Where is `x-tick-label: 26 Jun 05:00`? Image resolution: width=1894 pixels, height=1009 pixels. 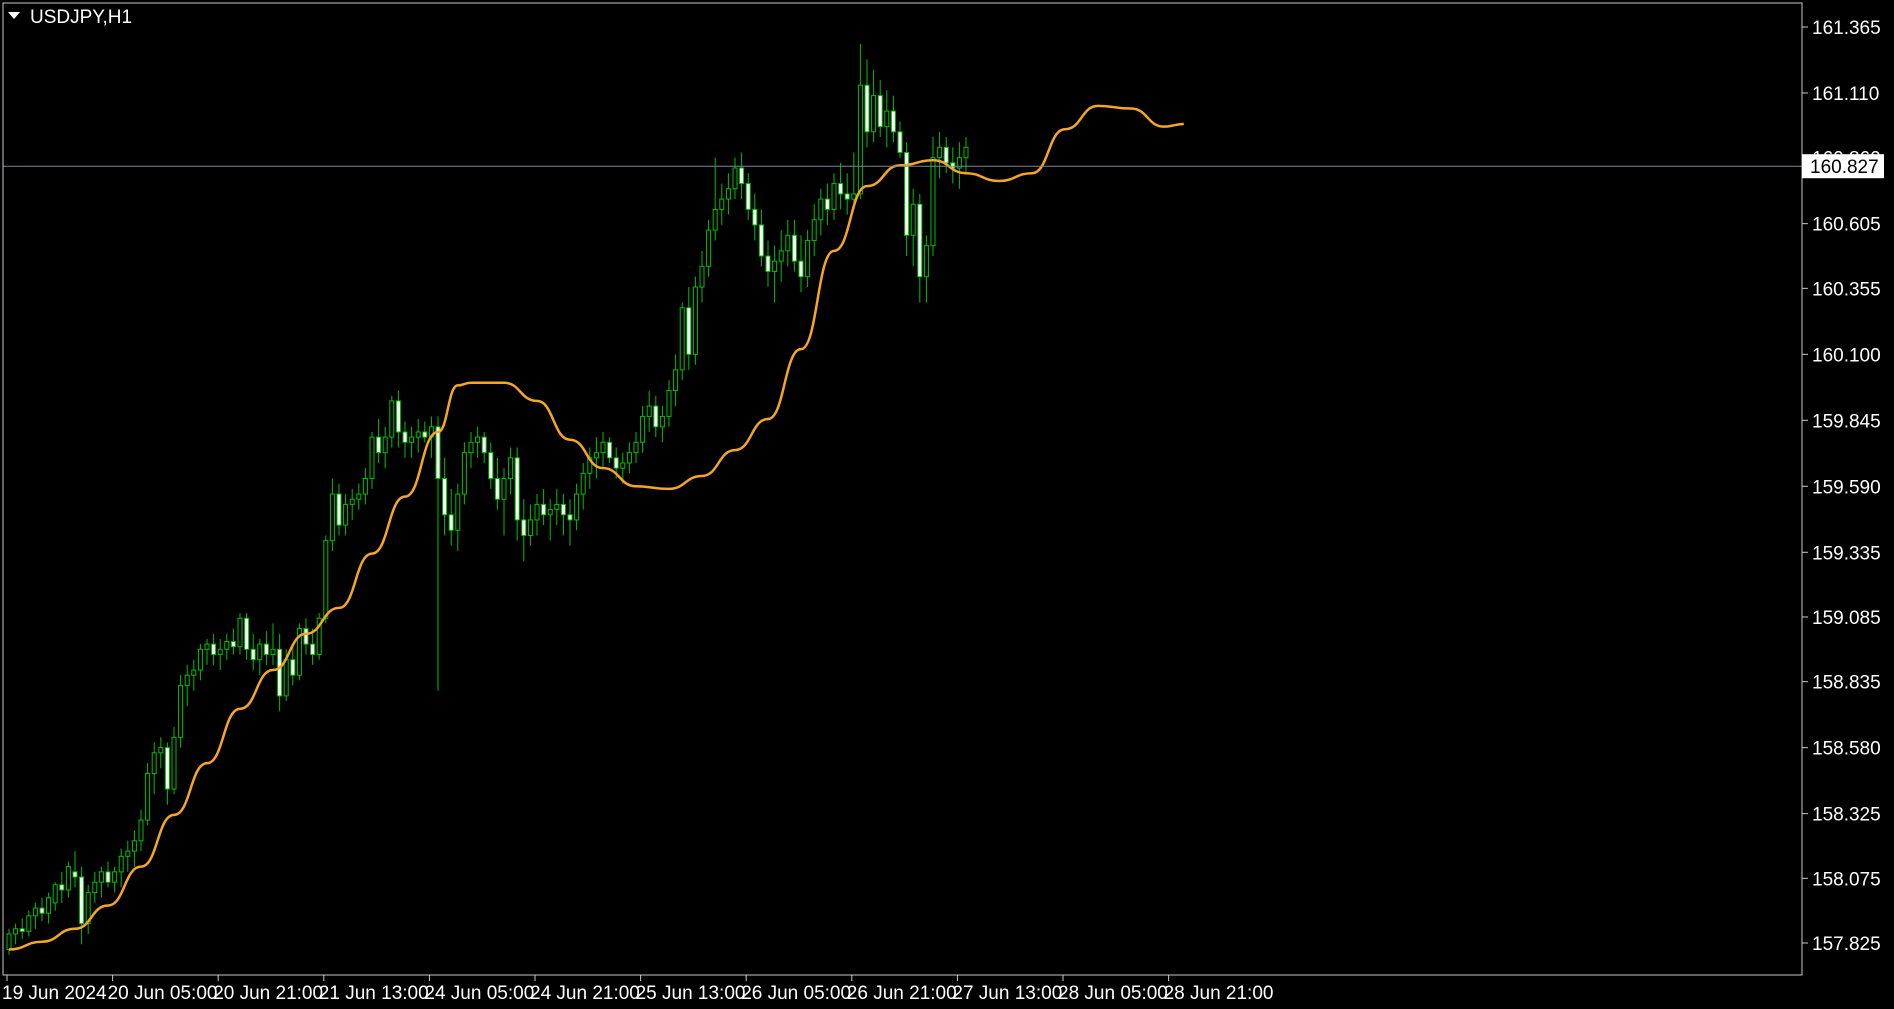 x-tick-label: 26 Jun 05:00 is located at coordinates (796, 993).